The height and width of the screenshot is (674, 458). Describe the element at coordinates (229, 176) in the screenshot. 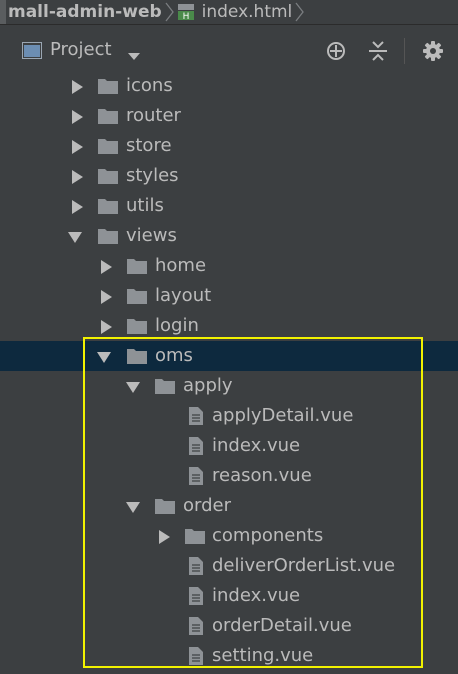

I see `tree-folder-styles: styles` at that location.